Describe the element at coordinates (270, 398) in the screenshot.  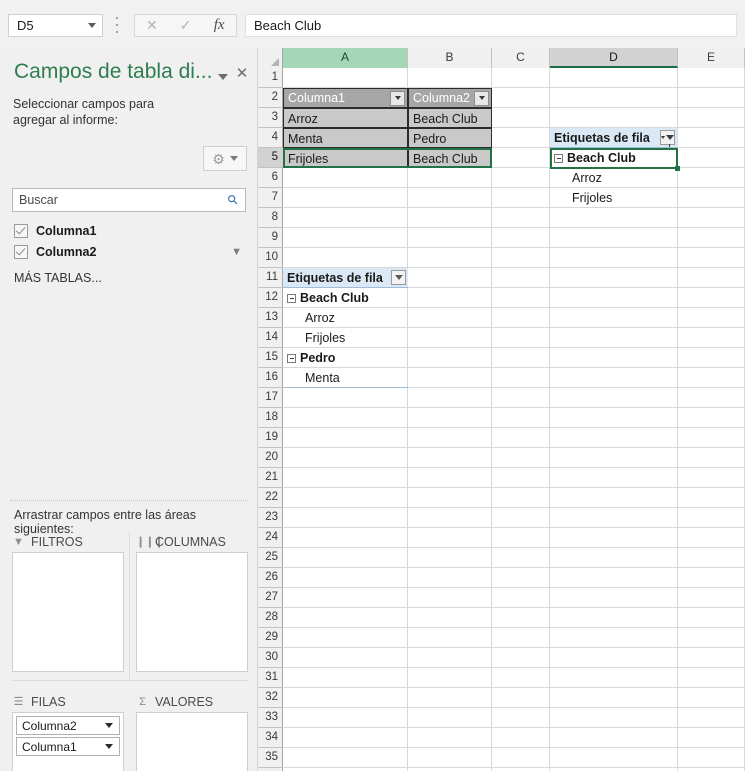
I see `row-header-17: 17` at that location.